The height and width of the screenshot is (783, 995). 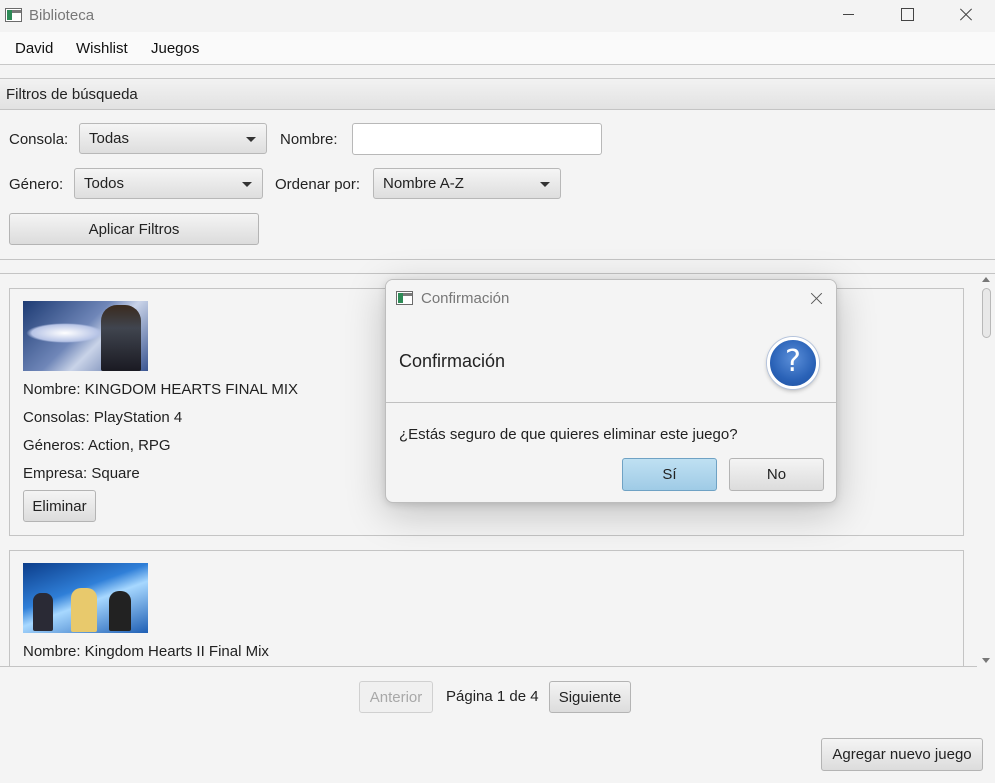 What do you see at coordinates (62, 15) in the screenshot?
I see `window-title: Biblioteca` at bounding box center [62, 15].